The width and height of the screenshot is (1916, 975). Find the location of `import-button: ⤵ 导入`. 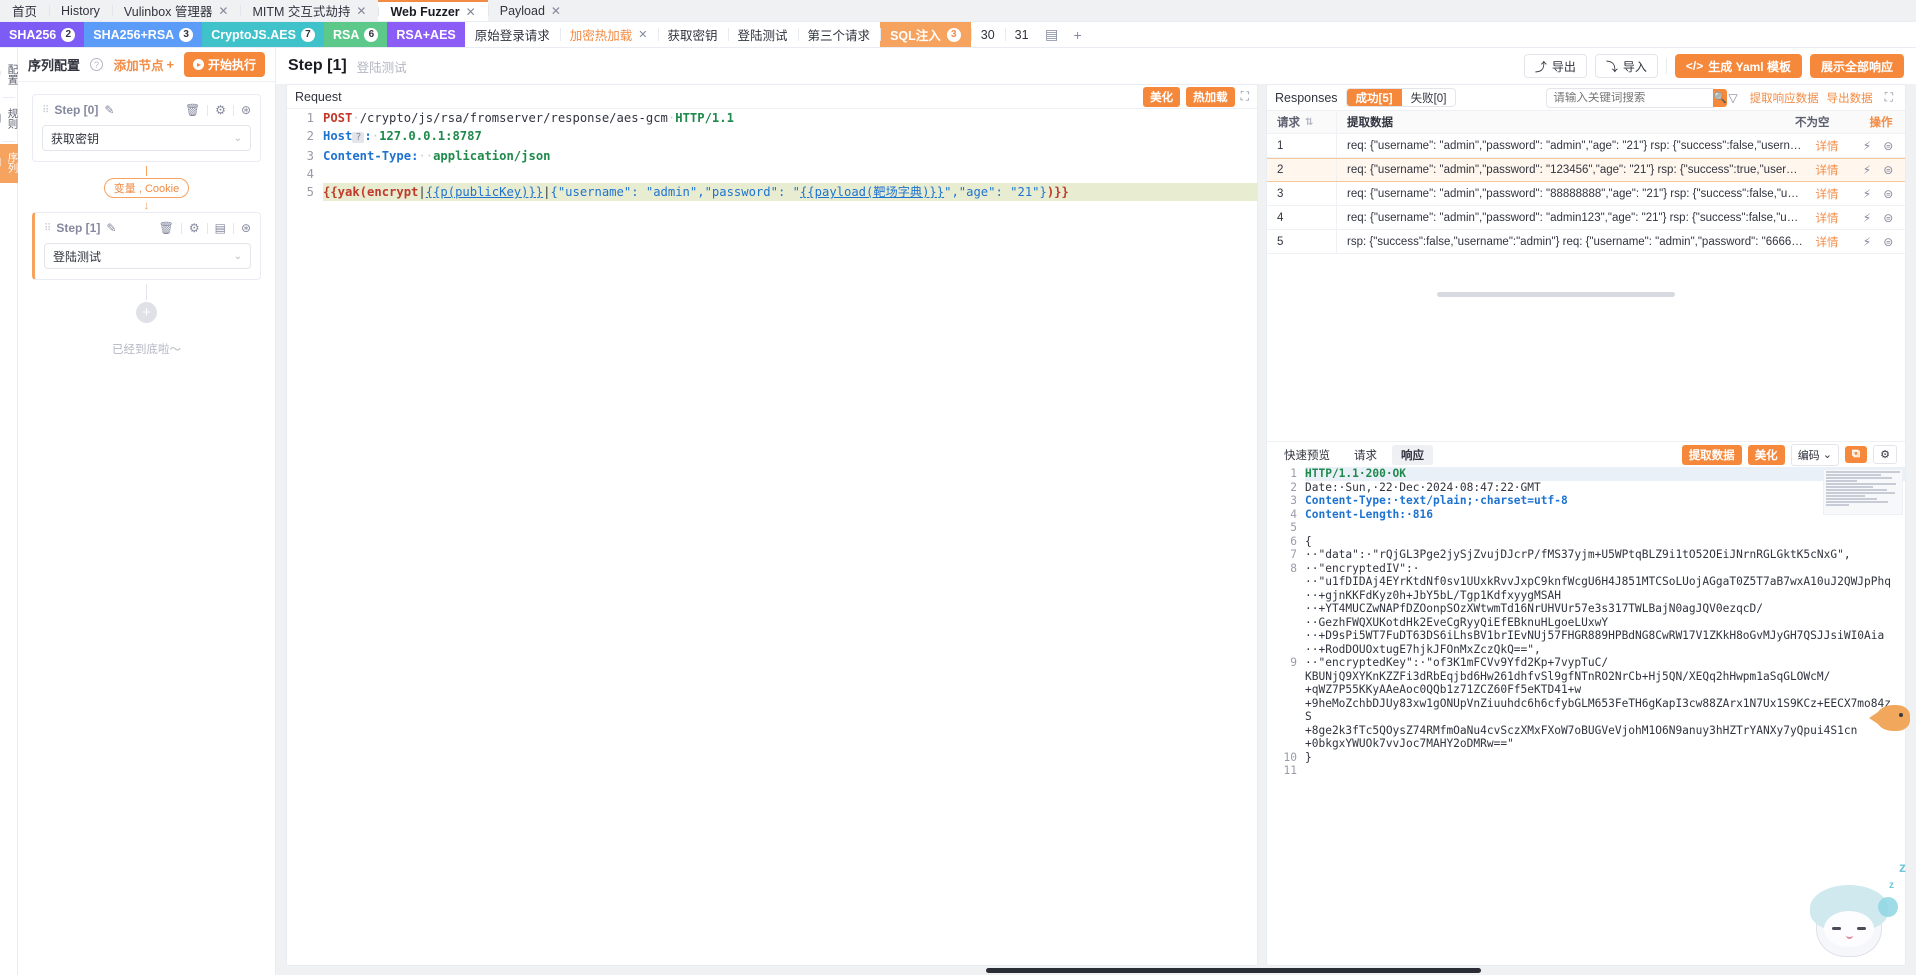

import-button: ⤵ 导入 is located at coordinates (1626, 66).